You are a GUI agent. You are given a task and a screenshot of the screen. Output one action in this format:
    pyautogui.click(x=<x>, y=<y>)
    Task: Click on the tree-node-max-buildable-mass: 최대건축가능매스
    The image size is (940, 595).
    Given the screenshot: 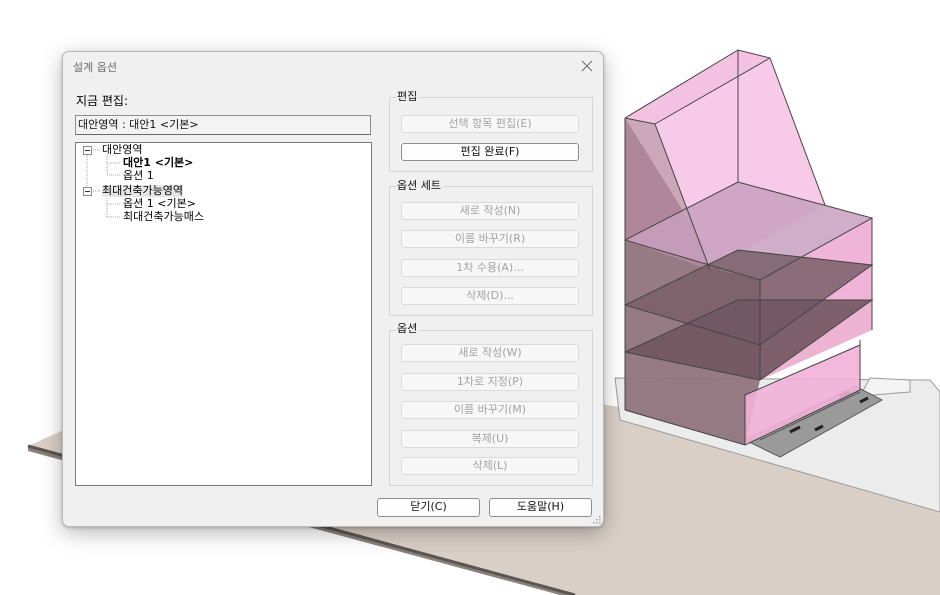 What is the action you would take?
    pyautogui.click(x=163, y=217)
    